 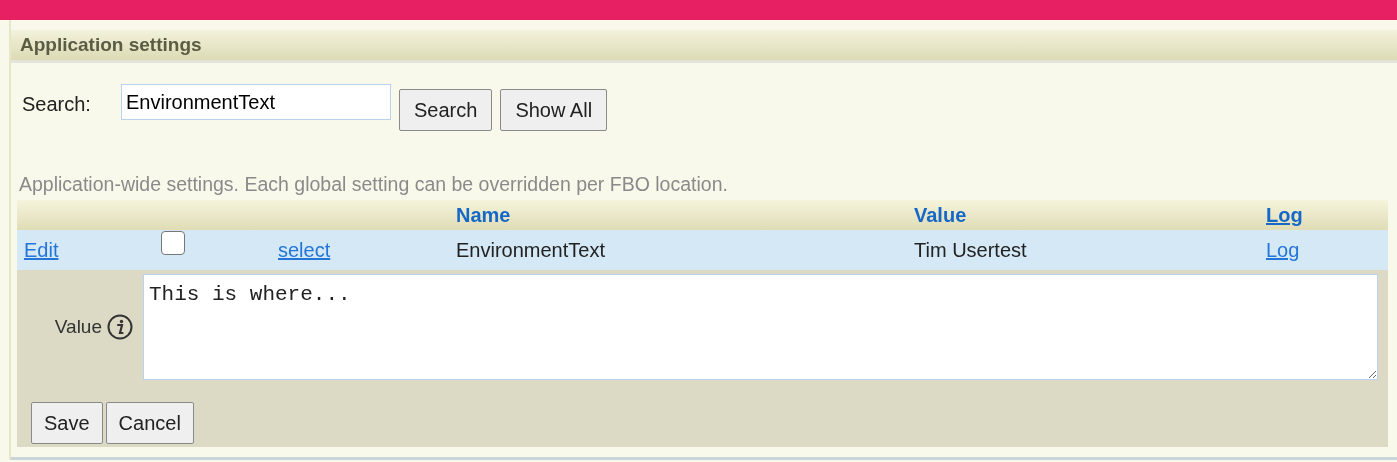 I want to click on name-cell: EnvironmentText, so click(x=530, y=250).